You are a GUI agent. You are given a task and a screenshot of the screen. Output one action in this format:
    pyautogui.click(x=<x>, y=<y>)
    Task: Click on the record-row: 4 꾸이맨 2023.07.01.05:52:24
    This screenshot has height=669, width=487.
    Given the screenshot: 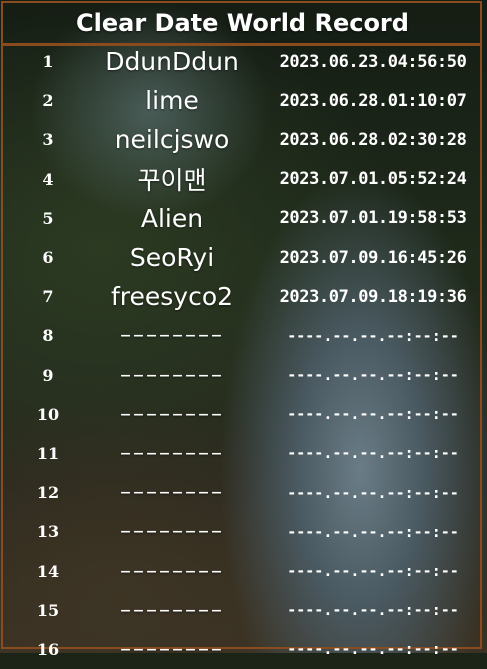 What is the action you would take?
    pyautogui.click(x=243, y=179)
    